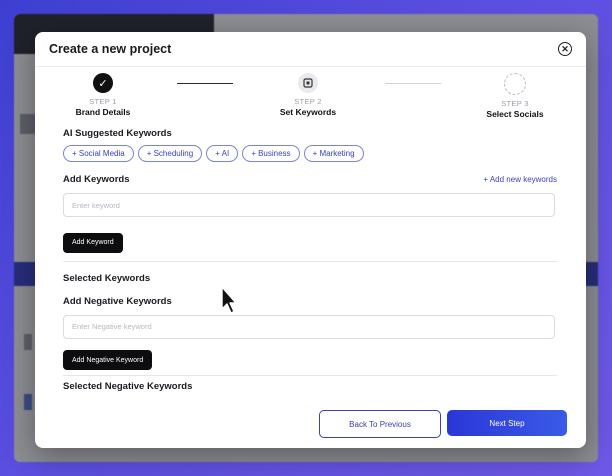  Describe the element at coordinates (98, 153) in the screenshot. I see `chip-social-media: + Social Media` at that location.